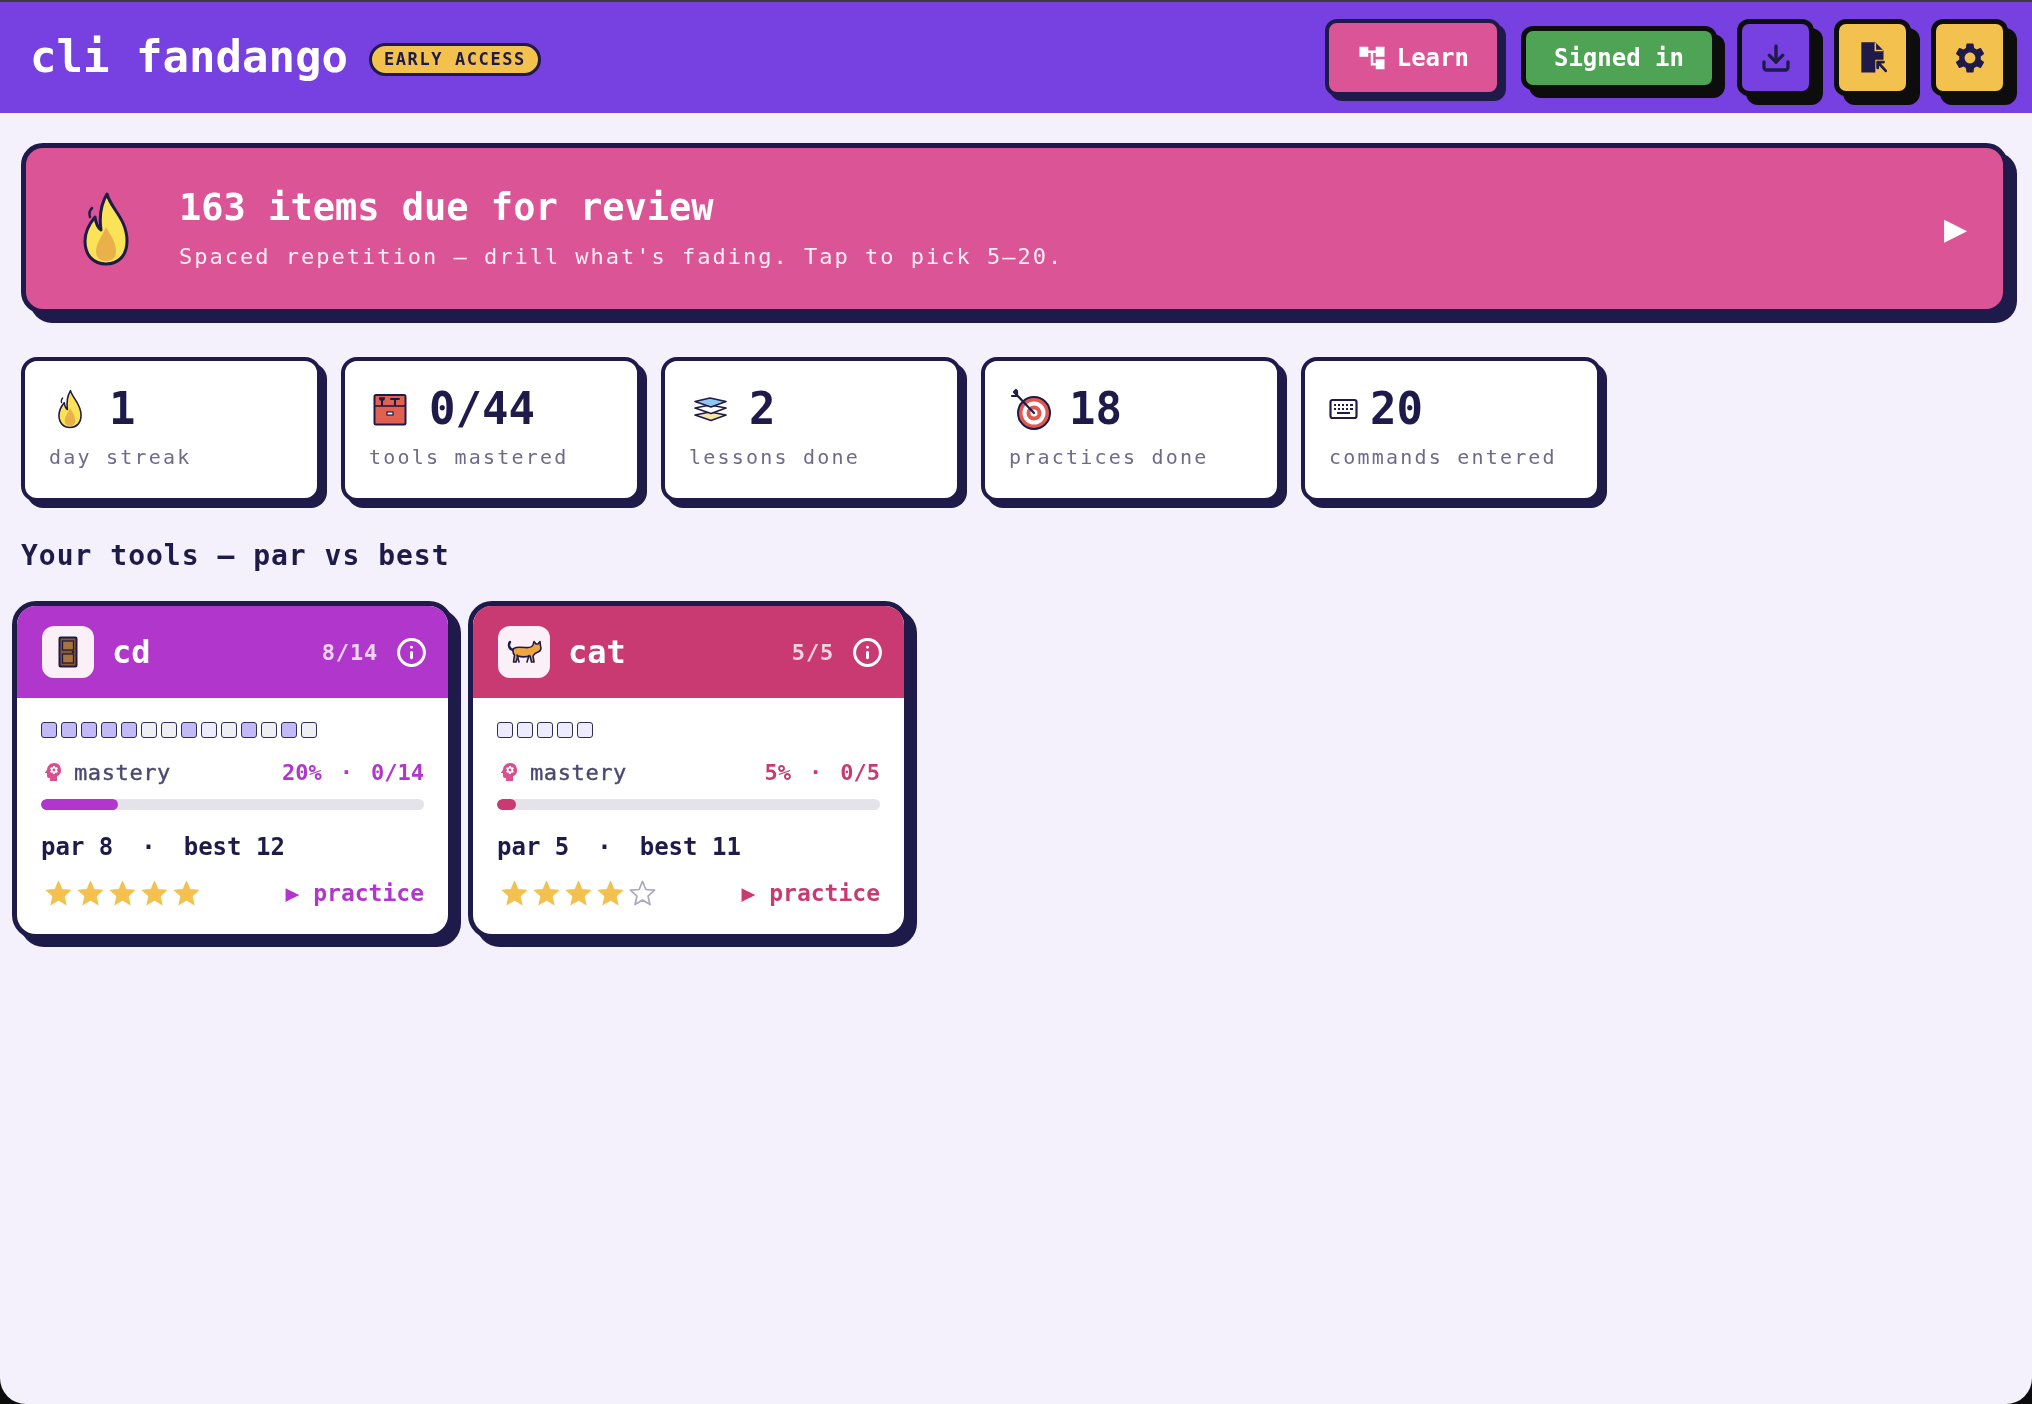  I want to click on tool-count: 5/5, so click(812, 652).